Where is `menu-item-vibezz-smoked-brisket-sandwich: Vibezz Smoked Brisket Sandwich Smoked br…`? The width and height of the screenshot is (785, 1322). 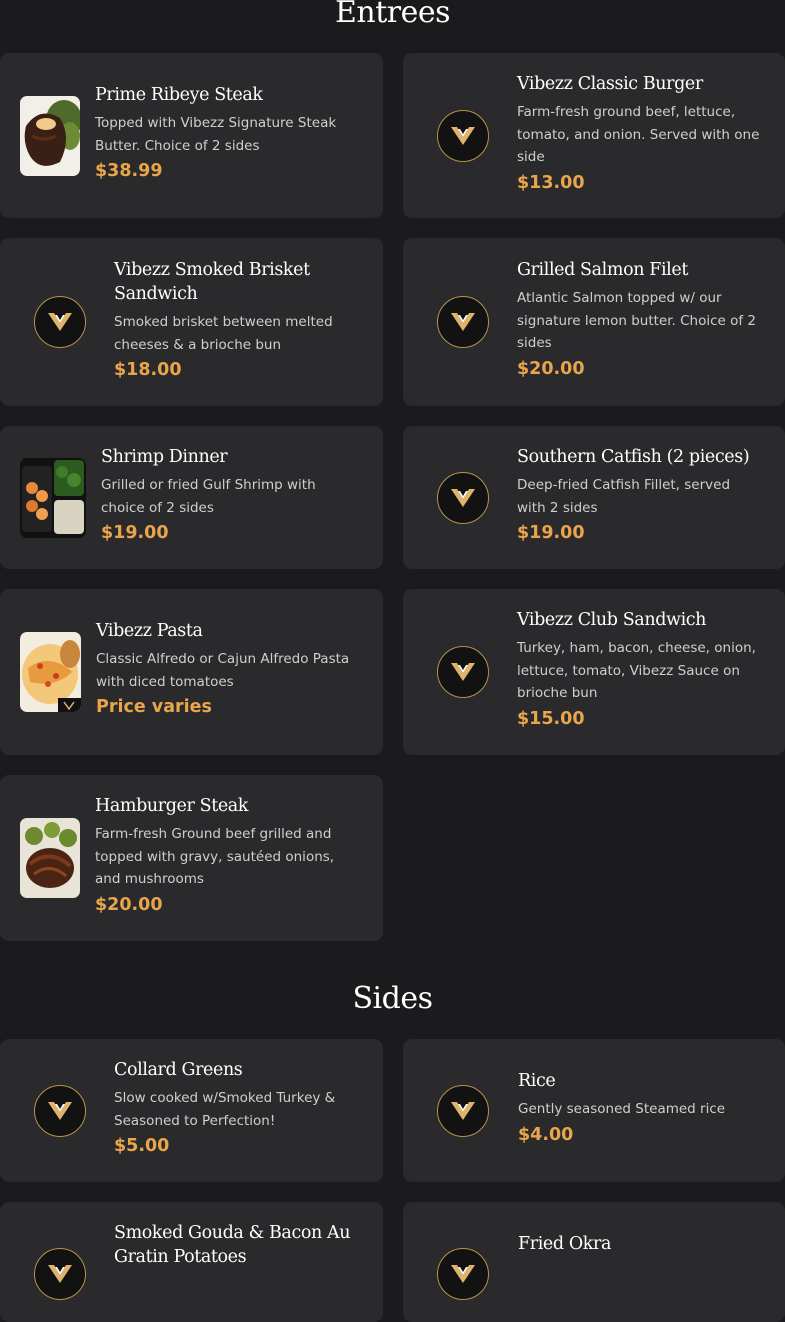 menu-item-vibezz-smoked-brisket-sandwich: Vibezz Smoked Brisket Sandwich Smoked br… is located at coordinates (191, 322).